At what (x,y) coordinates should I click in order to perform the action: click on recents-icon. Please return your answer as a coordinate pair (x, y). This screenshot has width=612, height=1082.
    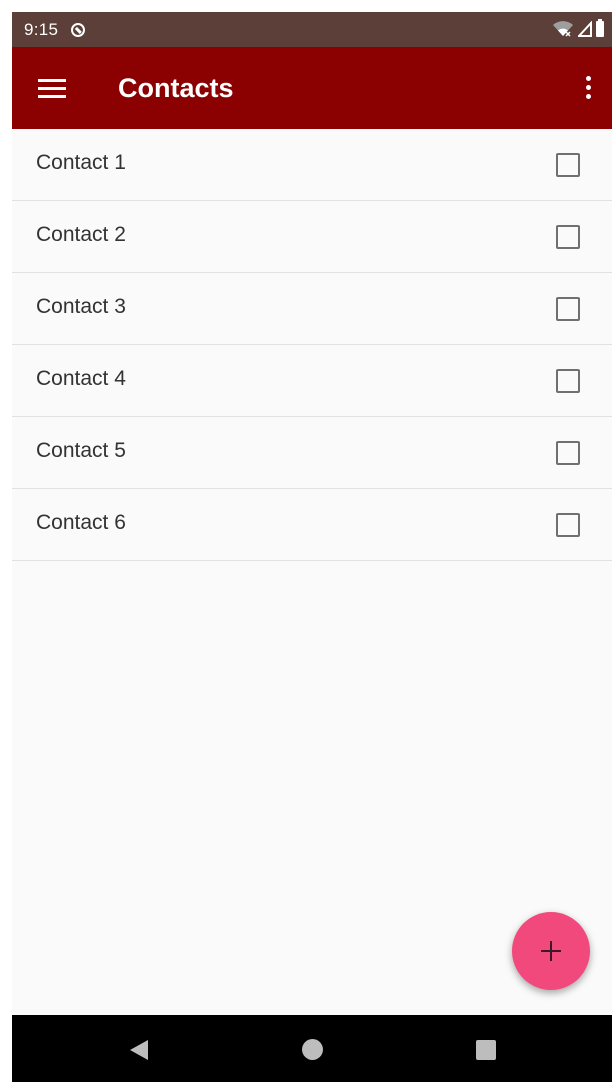
    Looking at the image, I should click on (486, 1050).